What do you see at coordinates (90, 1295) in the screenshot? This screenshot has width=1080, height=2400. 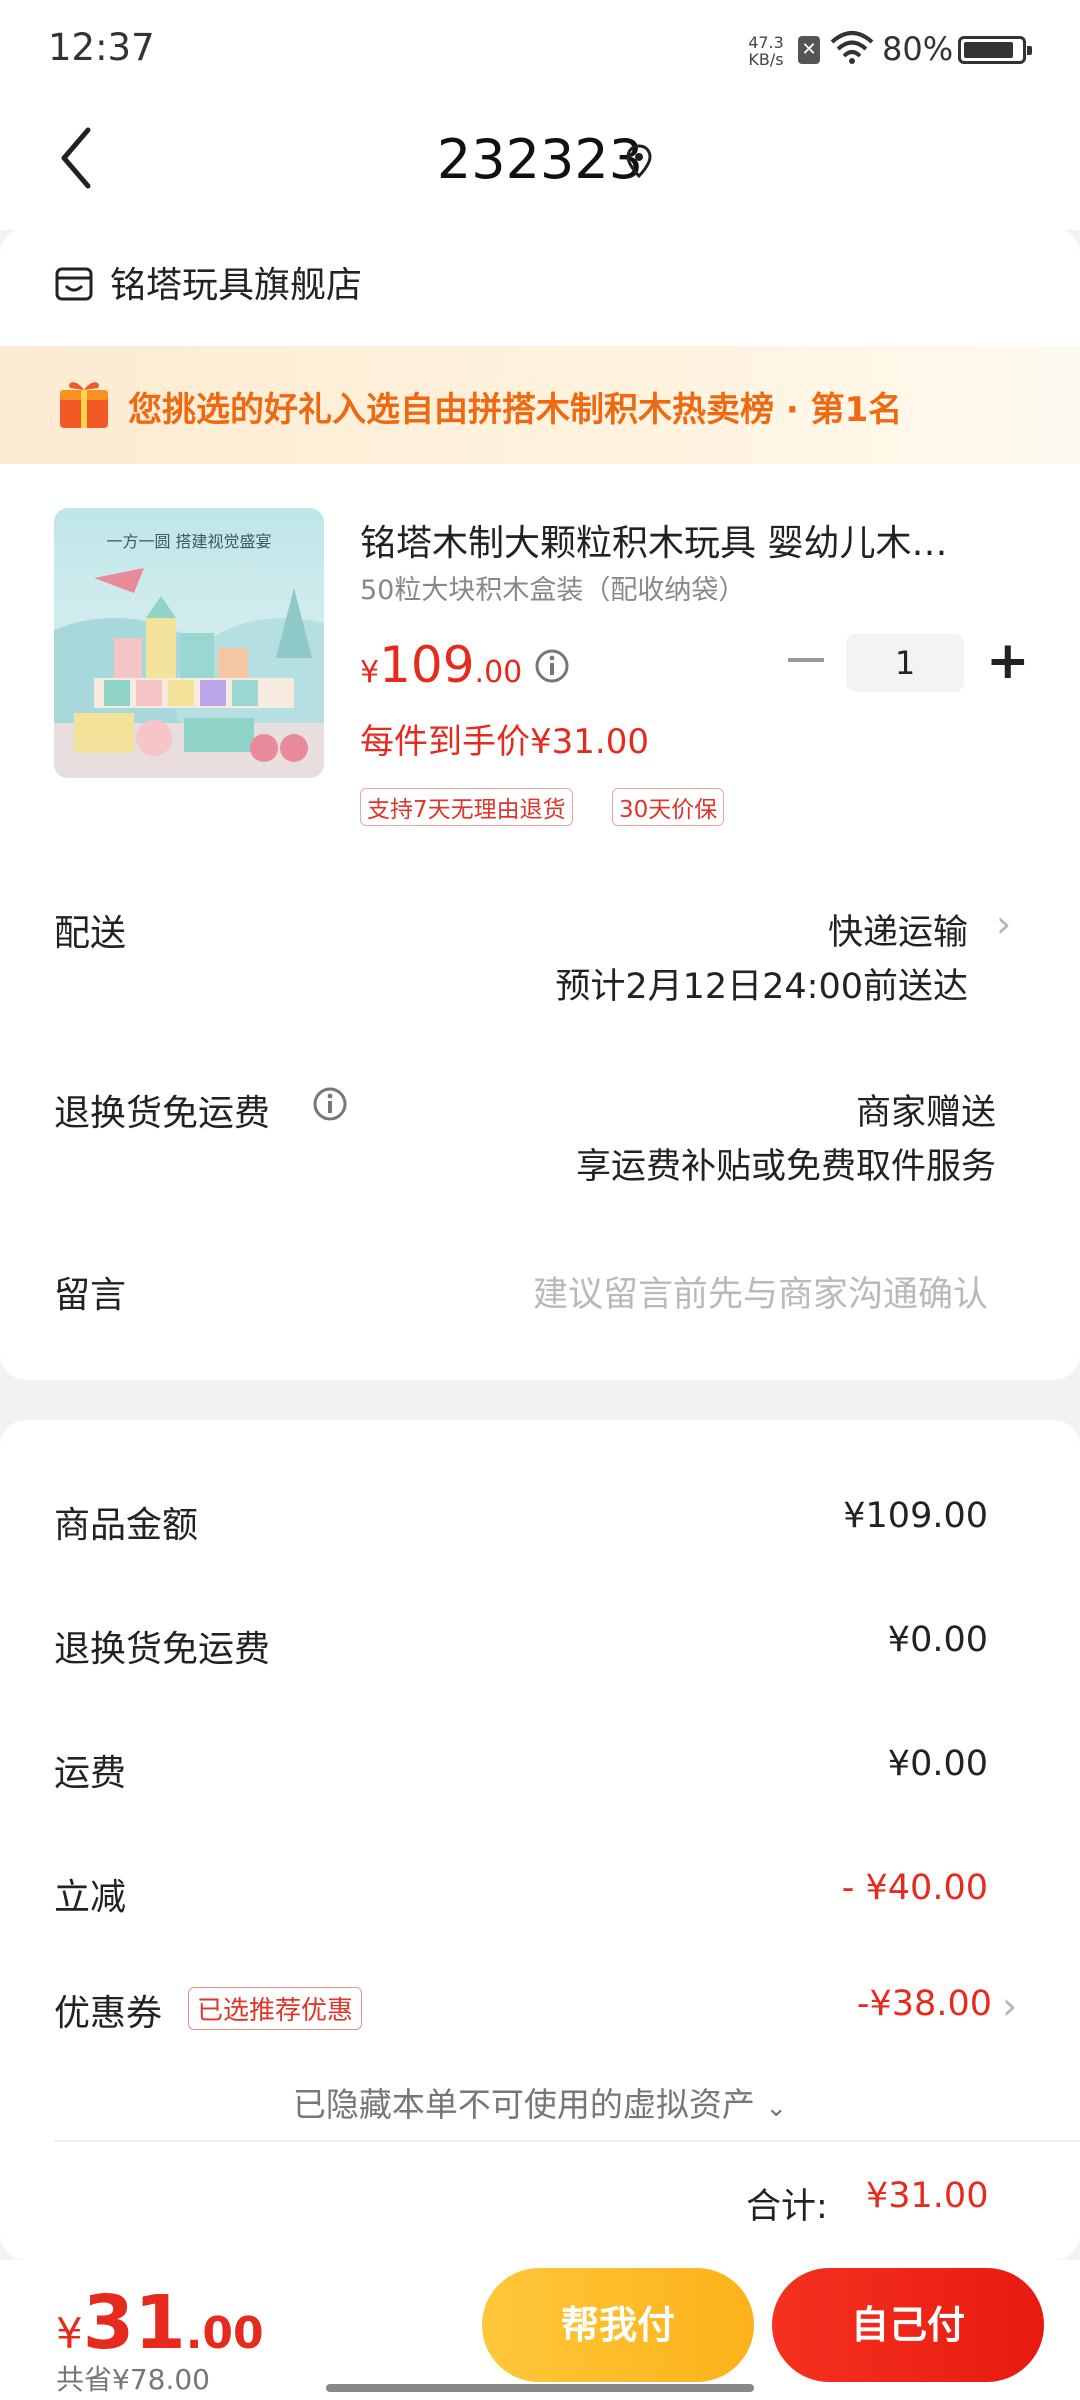 I see `message-label: 留言` at bounding box center [90, 1295].